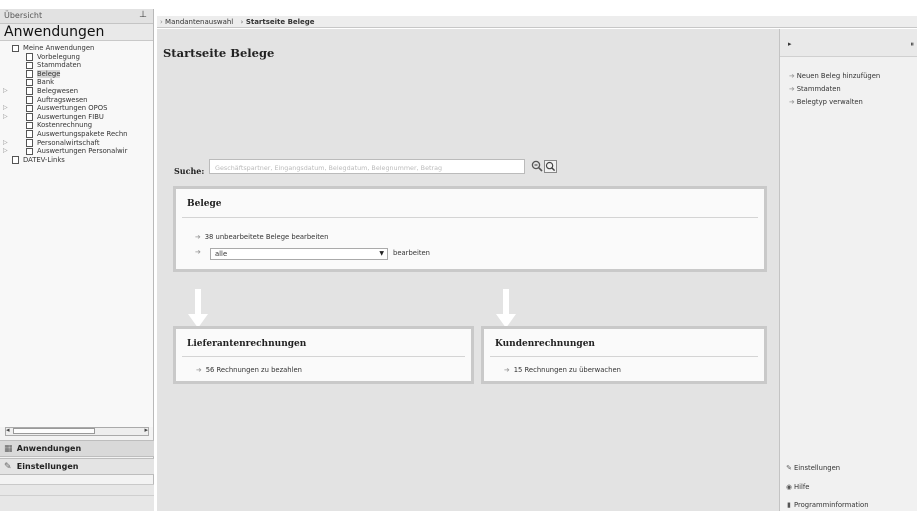 This screenshot has width=917, height=511. I want to click on tree-item: Stammdaten, so click(76, 65).